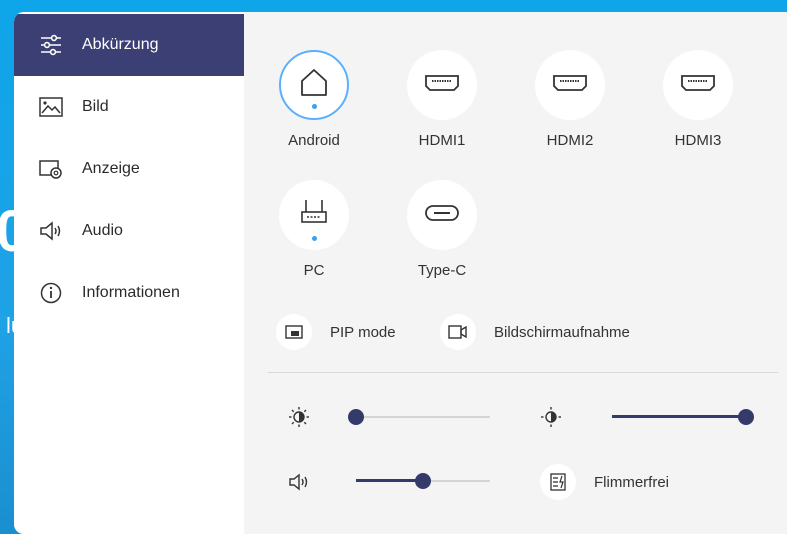 This screenshot has height=534, width=787. Describe the element at coordinates (51, 107) in the screenshot. I see `image-icon` at that location.